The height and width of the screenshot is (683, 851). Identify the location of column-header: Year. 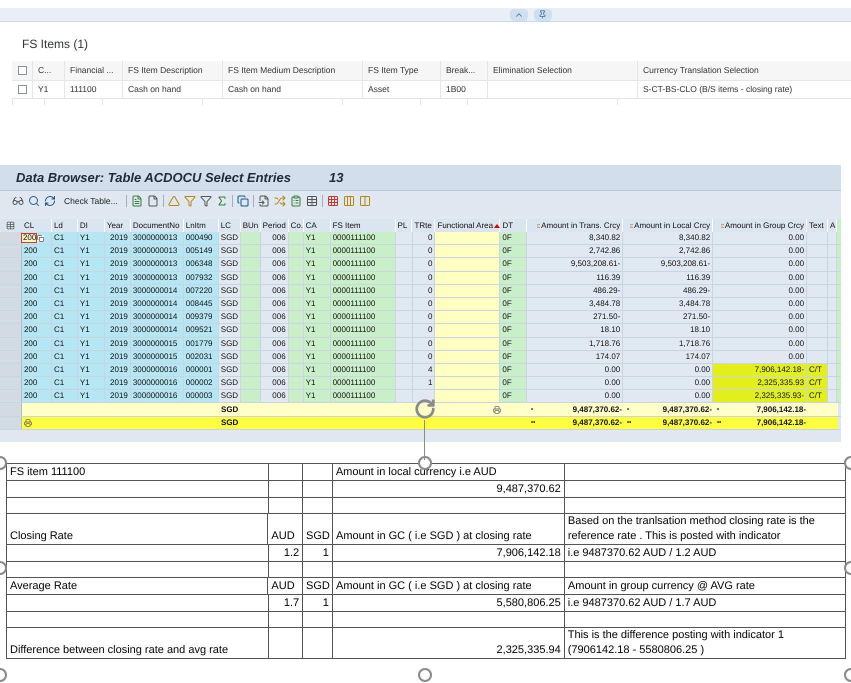
(115, 226).